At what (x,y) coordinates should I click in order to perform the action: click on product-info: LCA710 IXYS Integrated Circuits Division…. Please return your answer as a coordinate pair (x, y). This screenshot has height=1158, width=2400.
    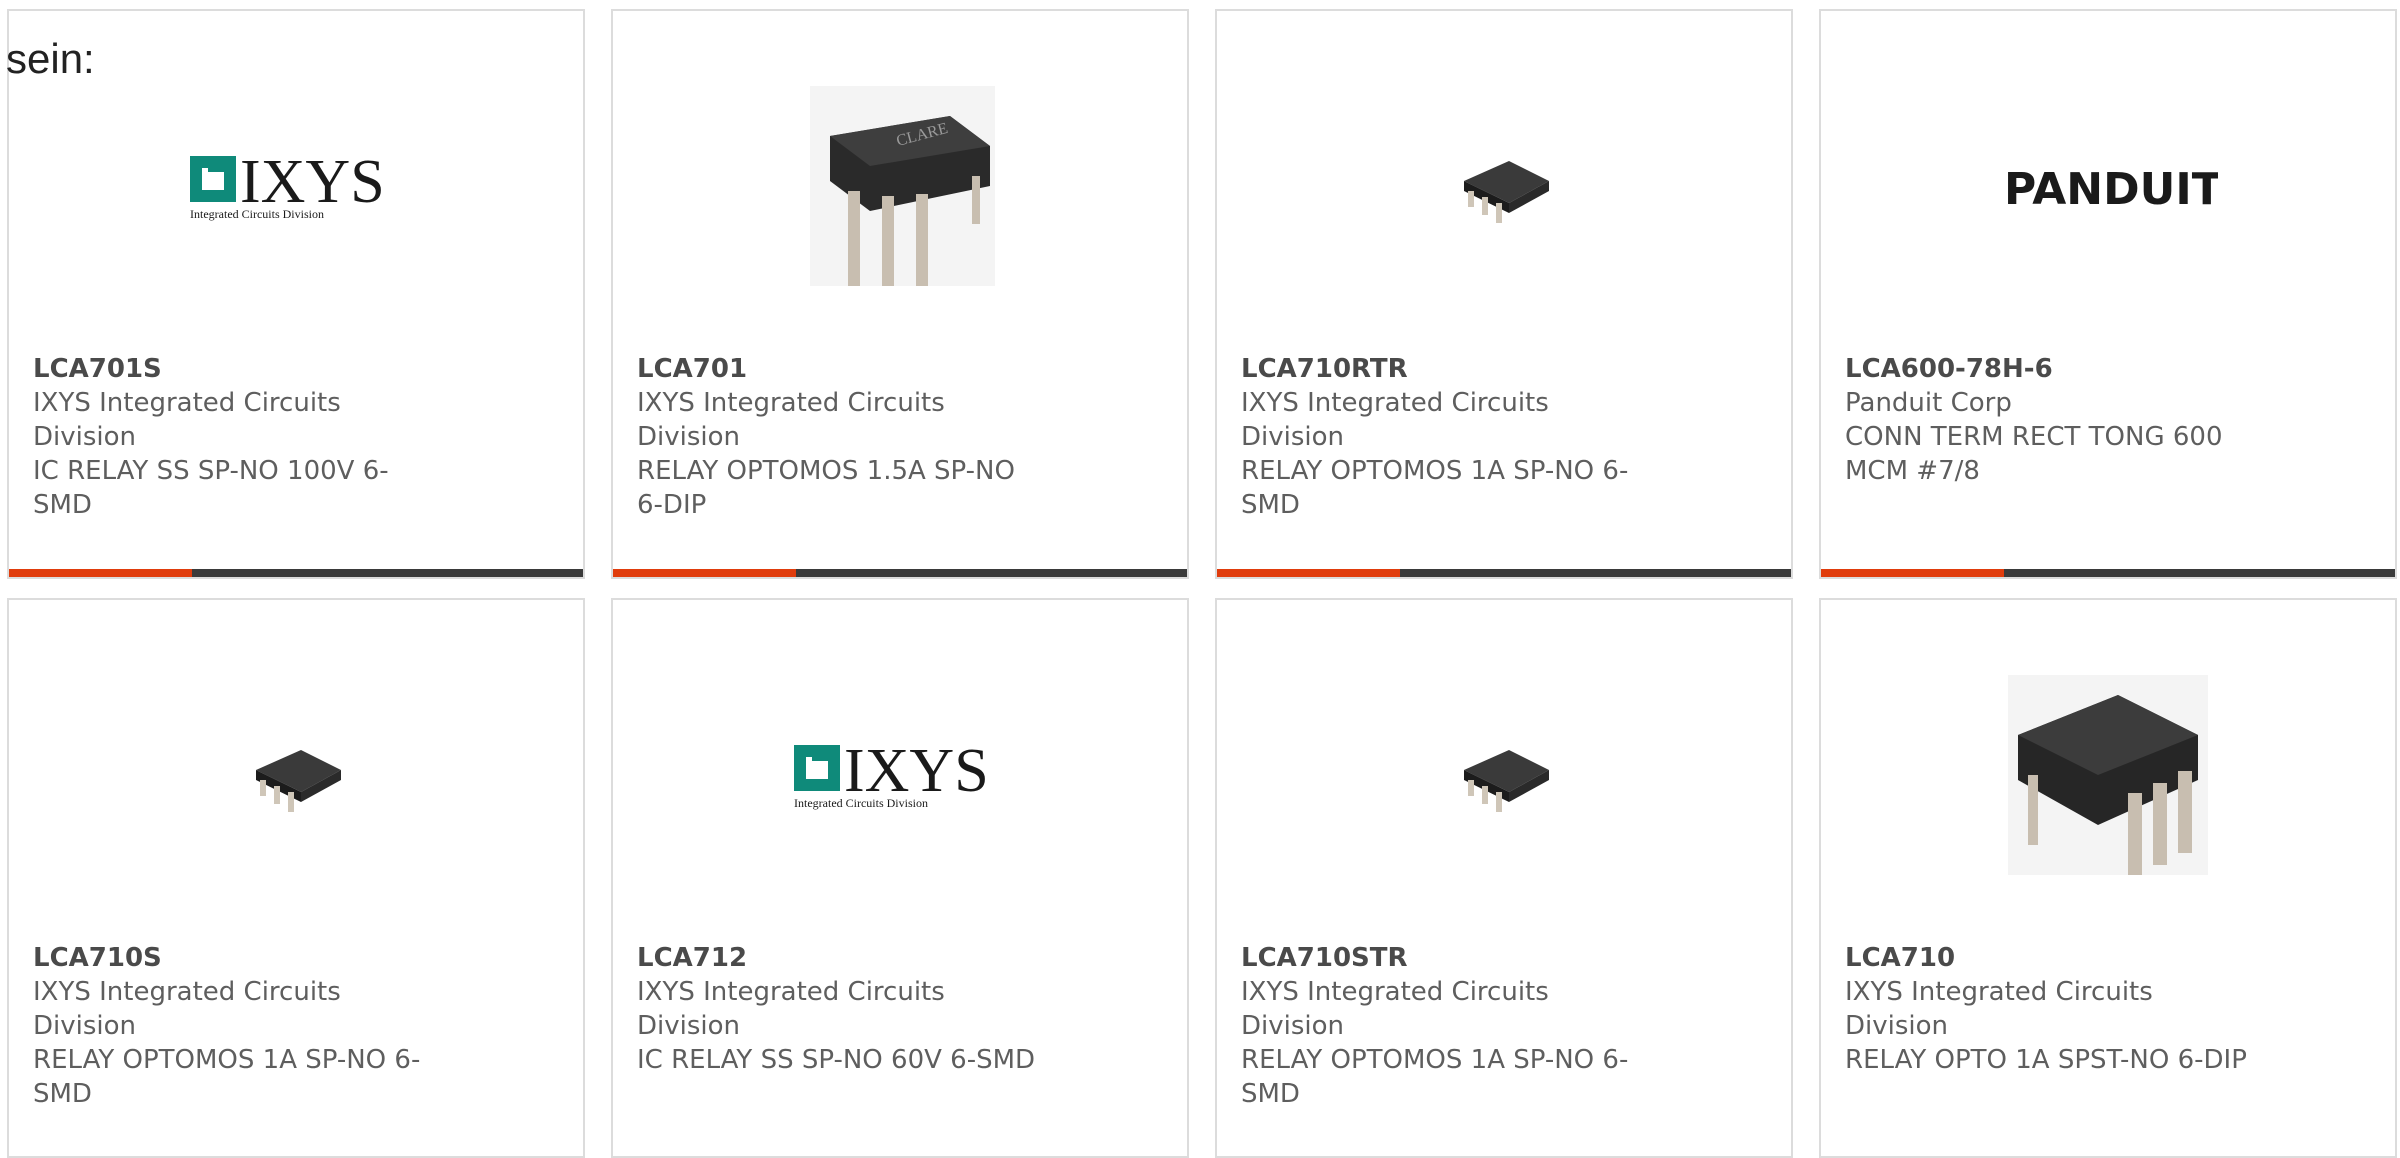
    Looking at the image, I should click on (2050, 1009).